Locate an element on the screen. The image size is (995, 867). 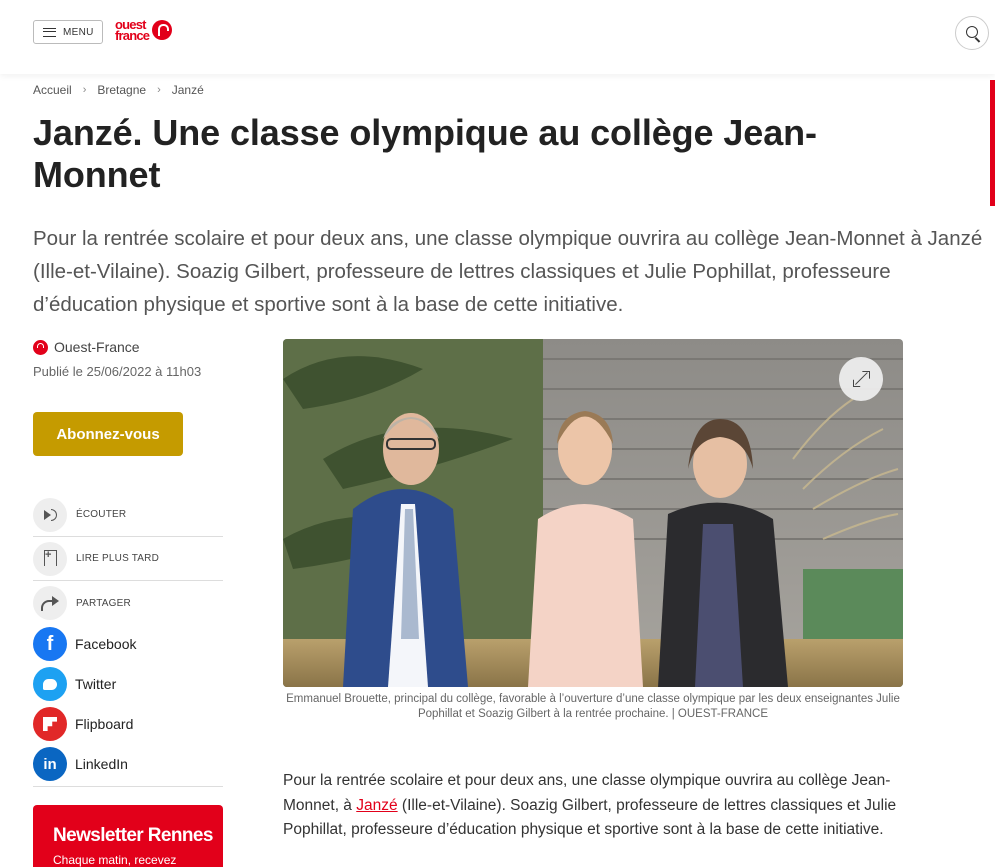
expand-image-button is located at coordinates (861, 379).